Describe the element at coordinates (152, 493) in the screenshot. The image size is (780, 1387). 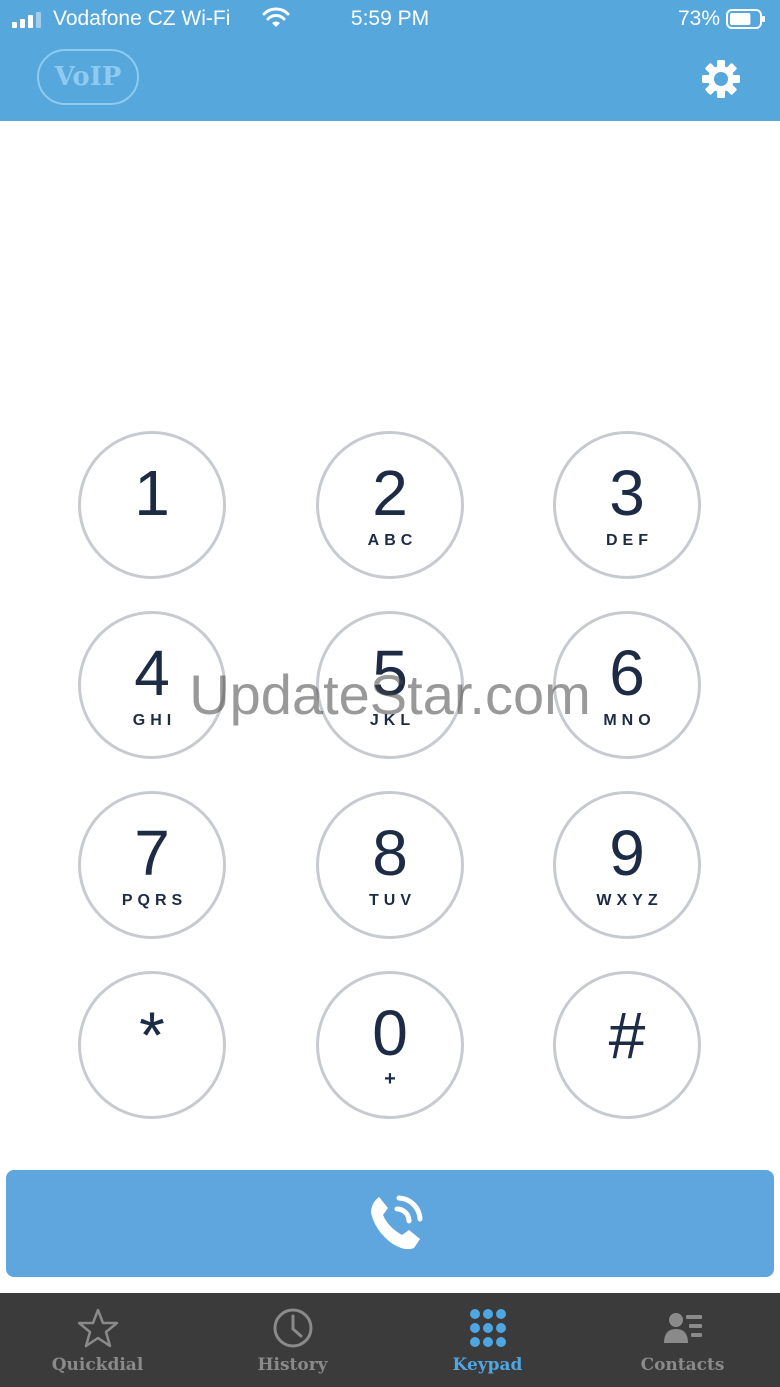
I see `key-digit: 1` at that location.